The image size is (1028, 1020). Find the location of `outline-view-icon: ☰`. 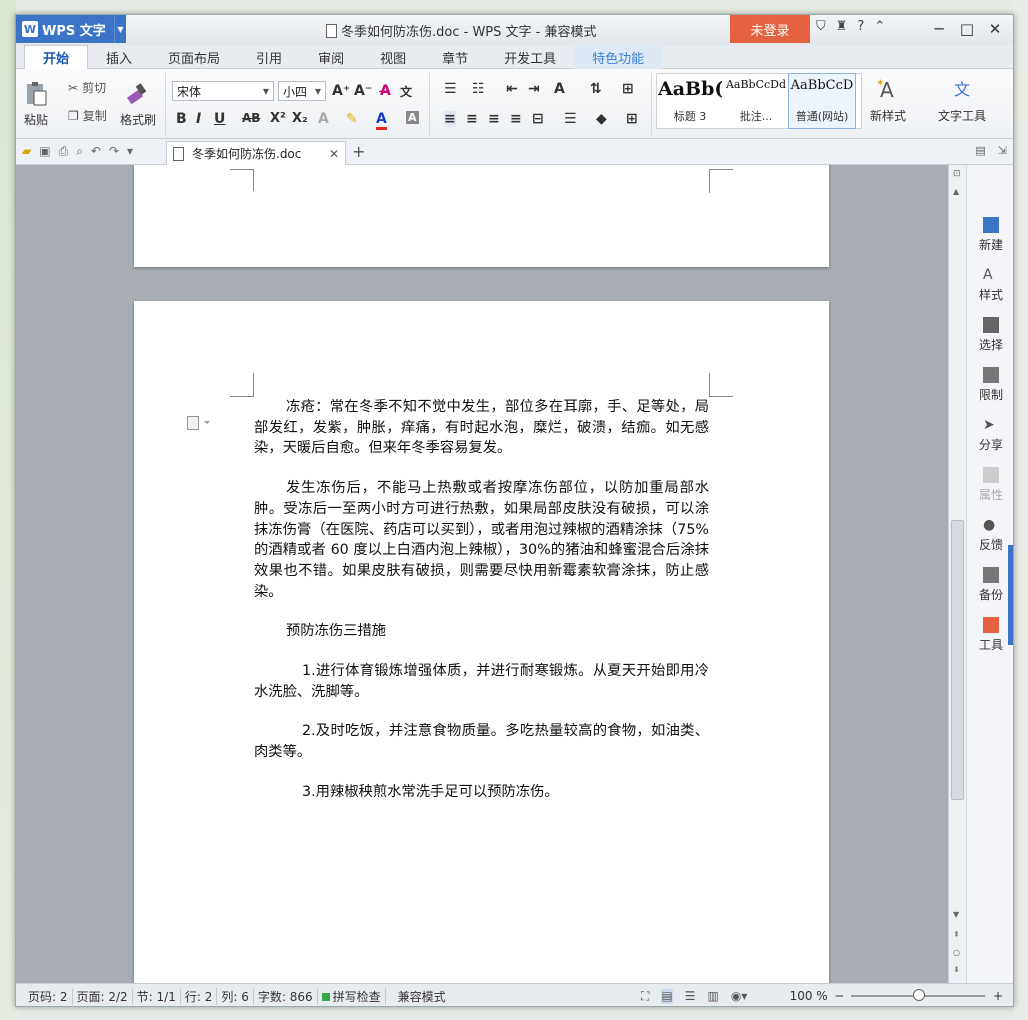

outline-view-icon: ☰ is located at coordinates (690, 996).